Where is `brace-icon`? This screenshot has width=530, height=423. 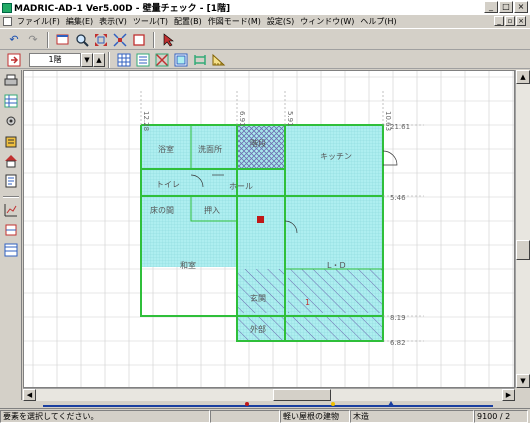 brace-icon is located at coordinates (162, 60).